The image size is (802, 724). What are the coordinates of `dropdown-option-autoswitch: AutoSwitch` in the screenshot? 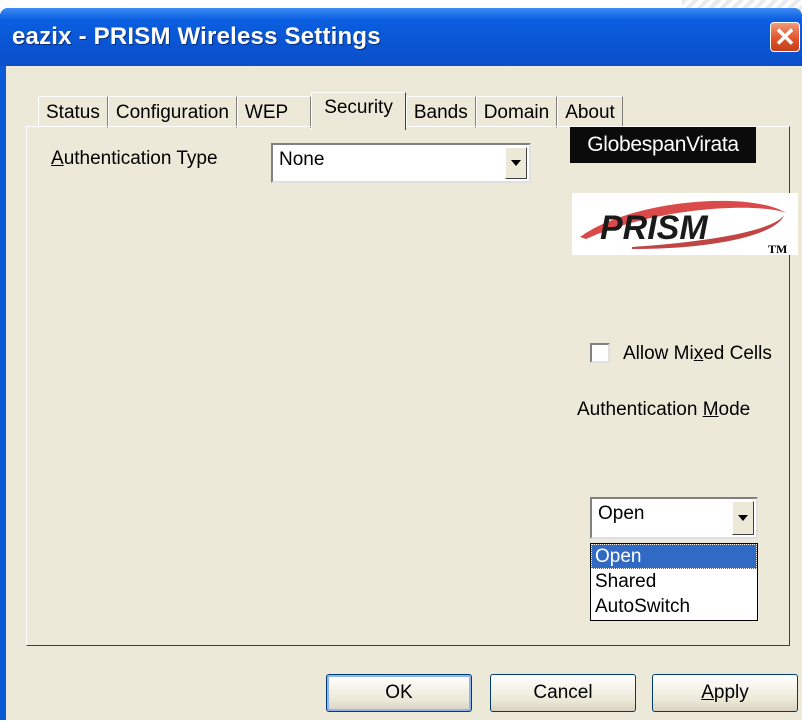 It's located at (674, 606).